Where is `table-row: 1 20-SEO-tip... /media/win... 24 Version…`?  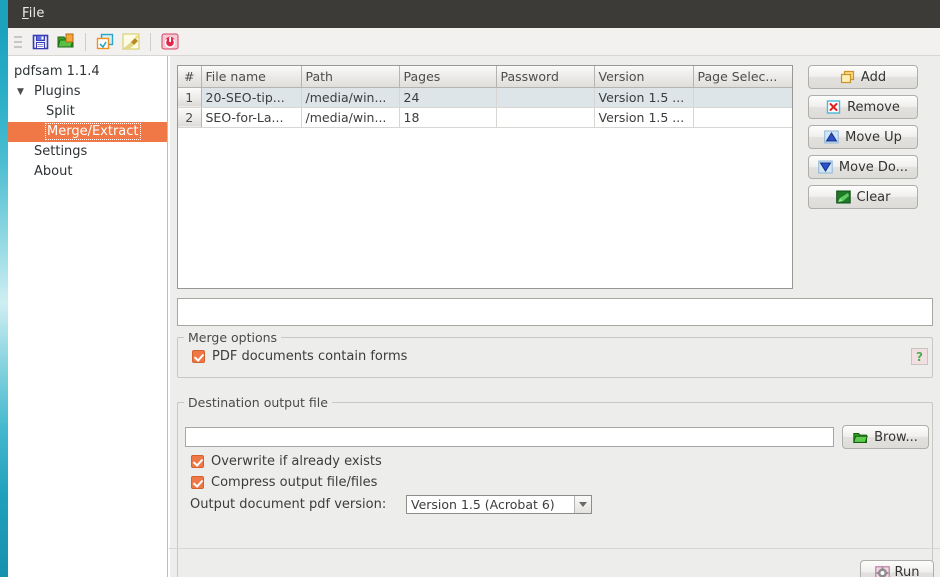
table-row: 1 20-SEO-tip... /media/win... 24 Version… is located at coordinates (485, 97).